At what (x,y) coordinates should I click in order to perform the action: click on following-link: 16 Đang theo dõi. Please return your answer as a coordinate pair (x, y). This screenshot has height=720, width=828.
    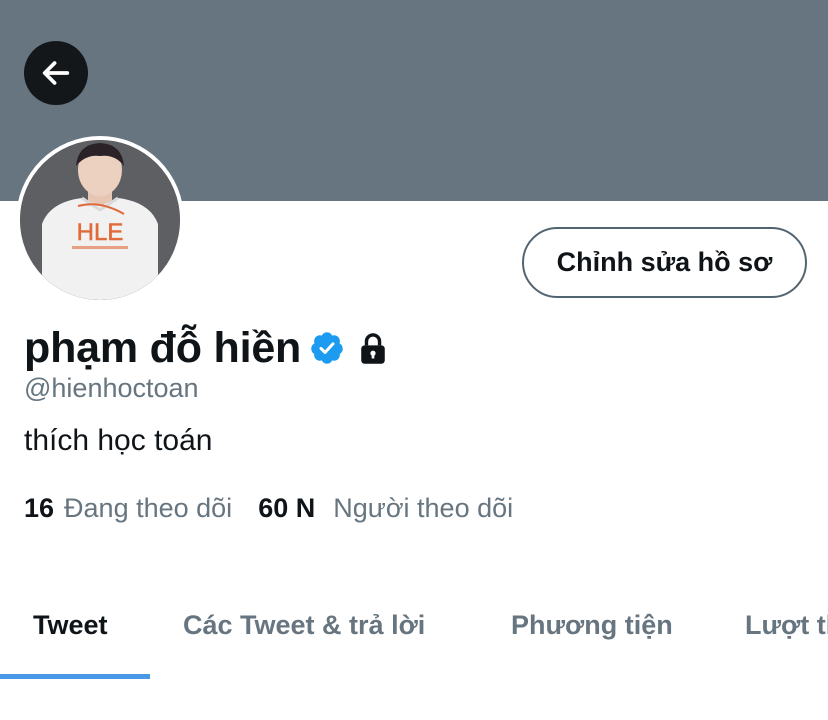
    Looking at the image, I should click on (128, 508).